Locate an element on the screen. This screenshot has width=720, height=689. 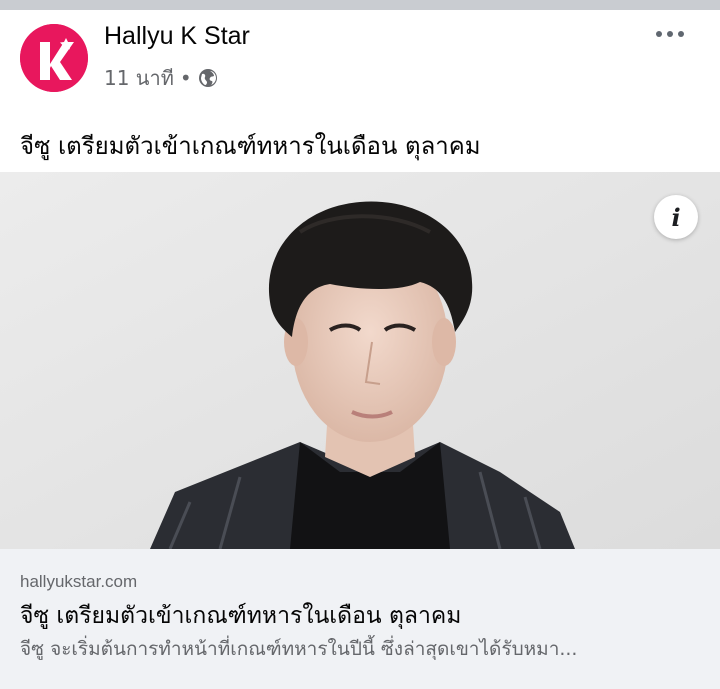
top-divider is located at coordinates (360, 5).